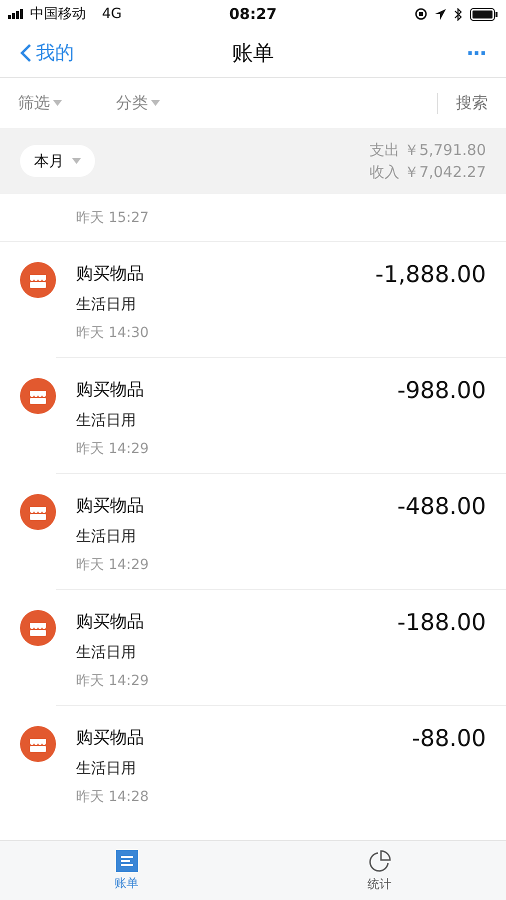 The width and height of the screenshot is (506, 900). I want to click on filter-dropdown: 筛选, so click(67, 103).